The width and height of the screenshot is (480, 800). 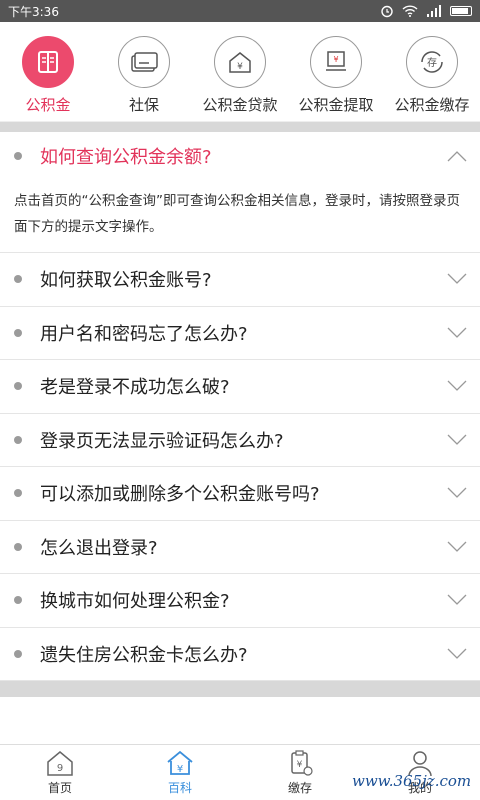 I want to click on tab-loan: ¥ 公积金贷款, so click(x=240, y=75).